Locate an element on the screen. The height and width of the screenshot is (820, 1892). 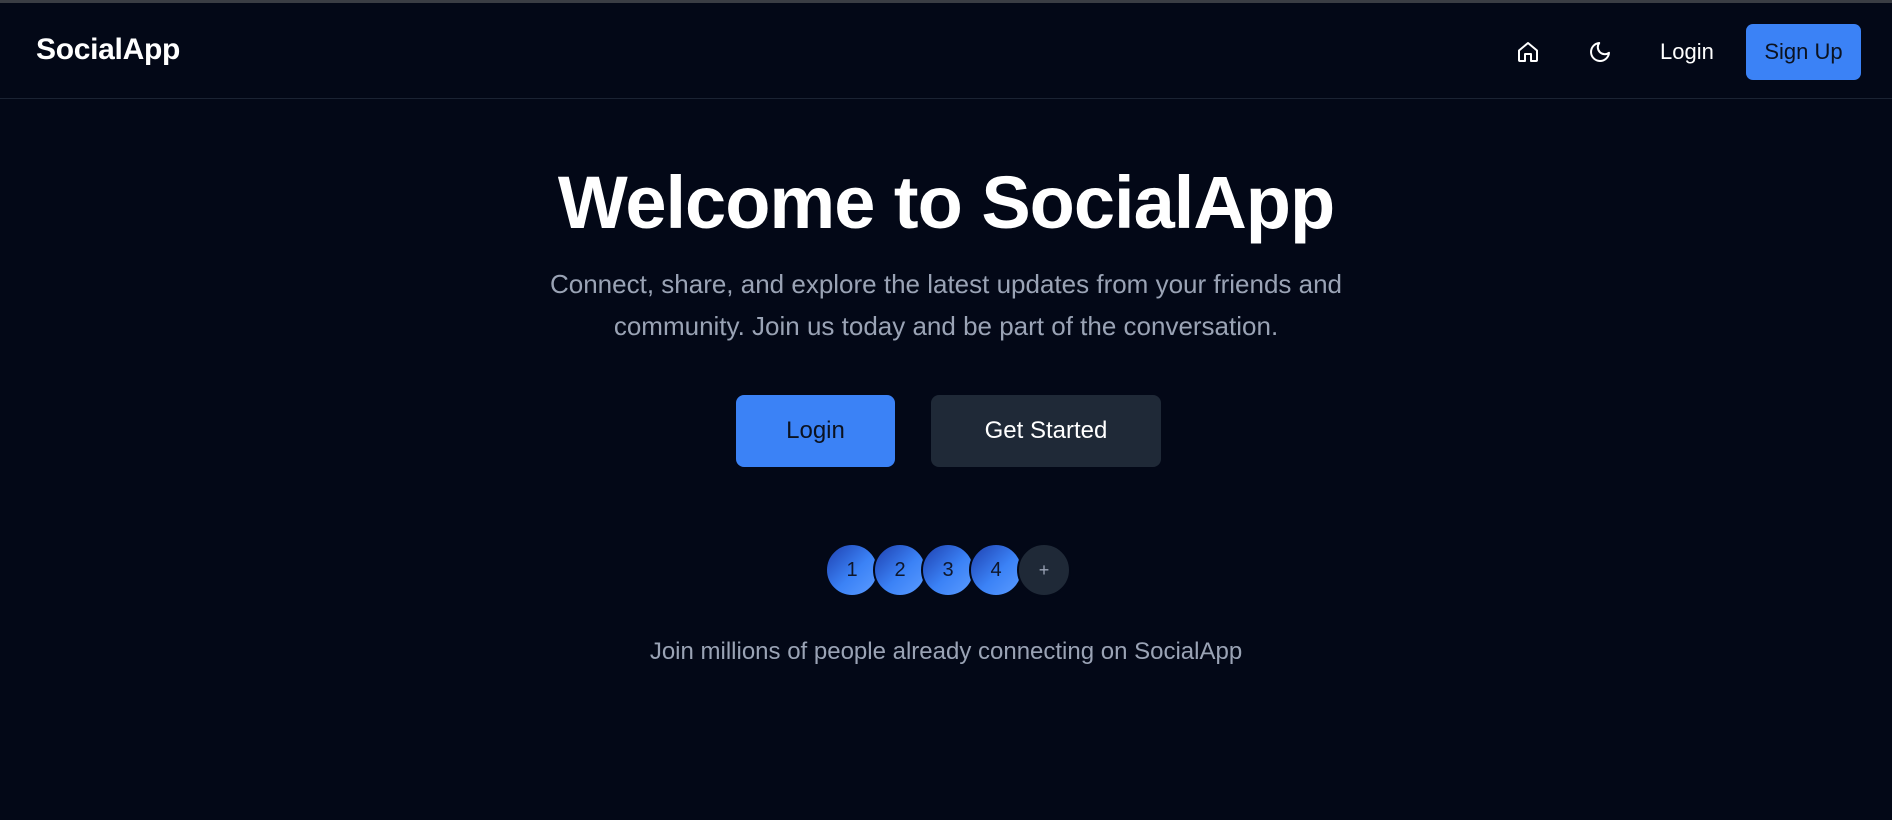
avatar-more: + is located at coordinates (1044, 570).